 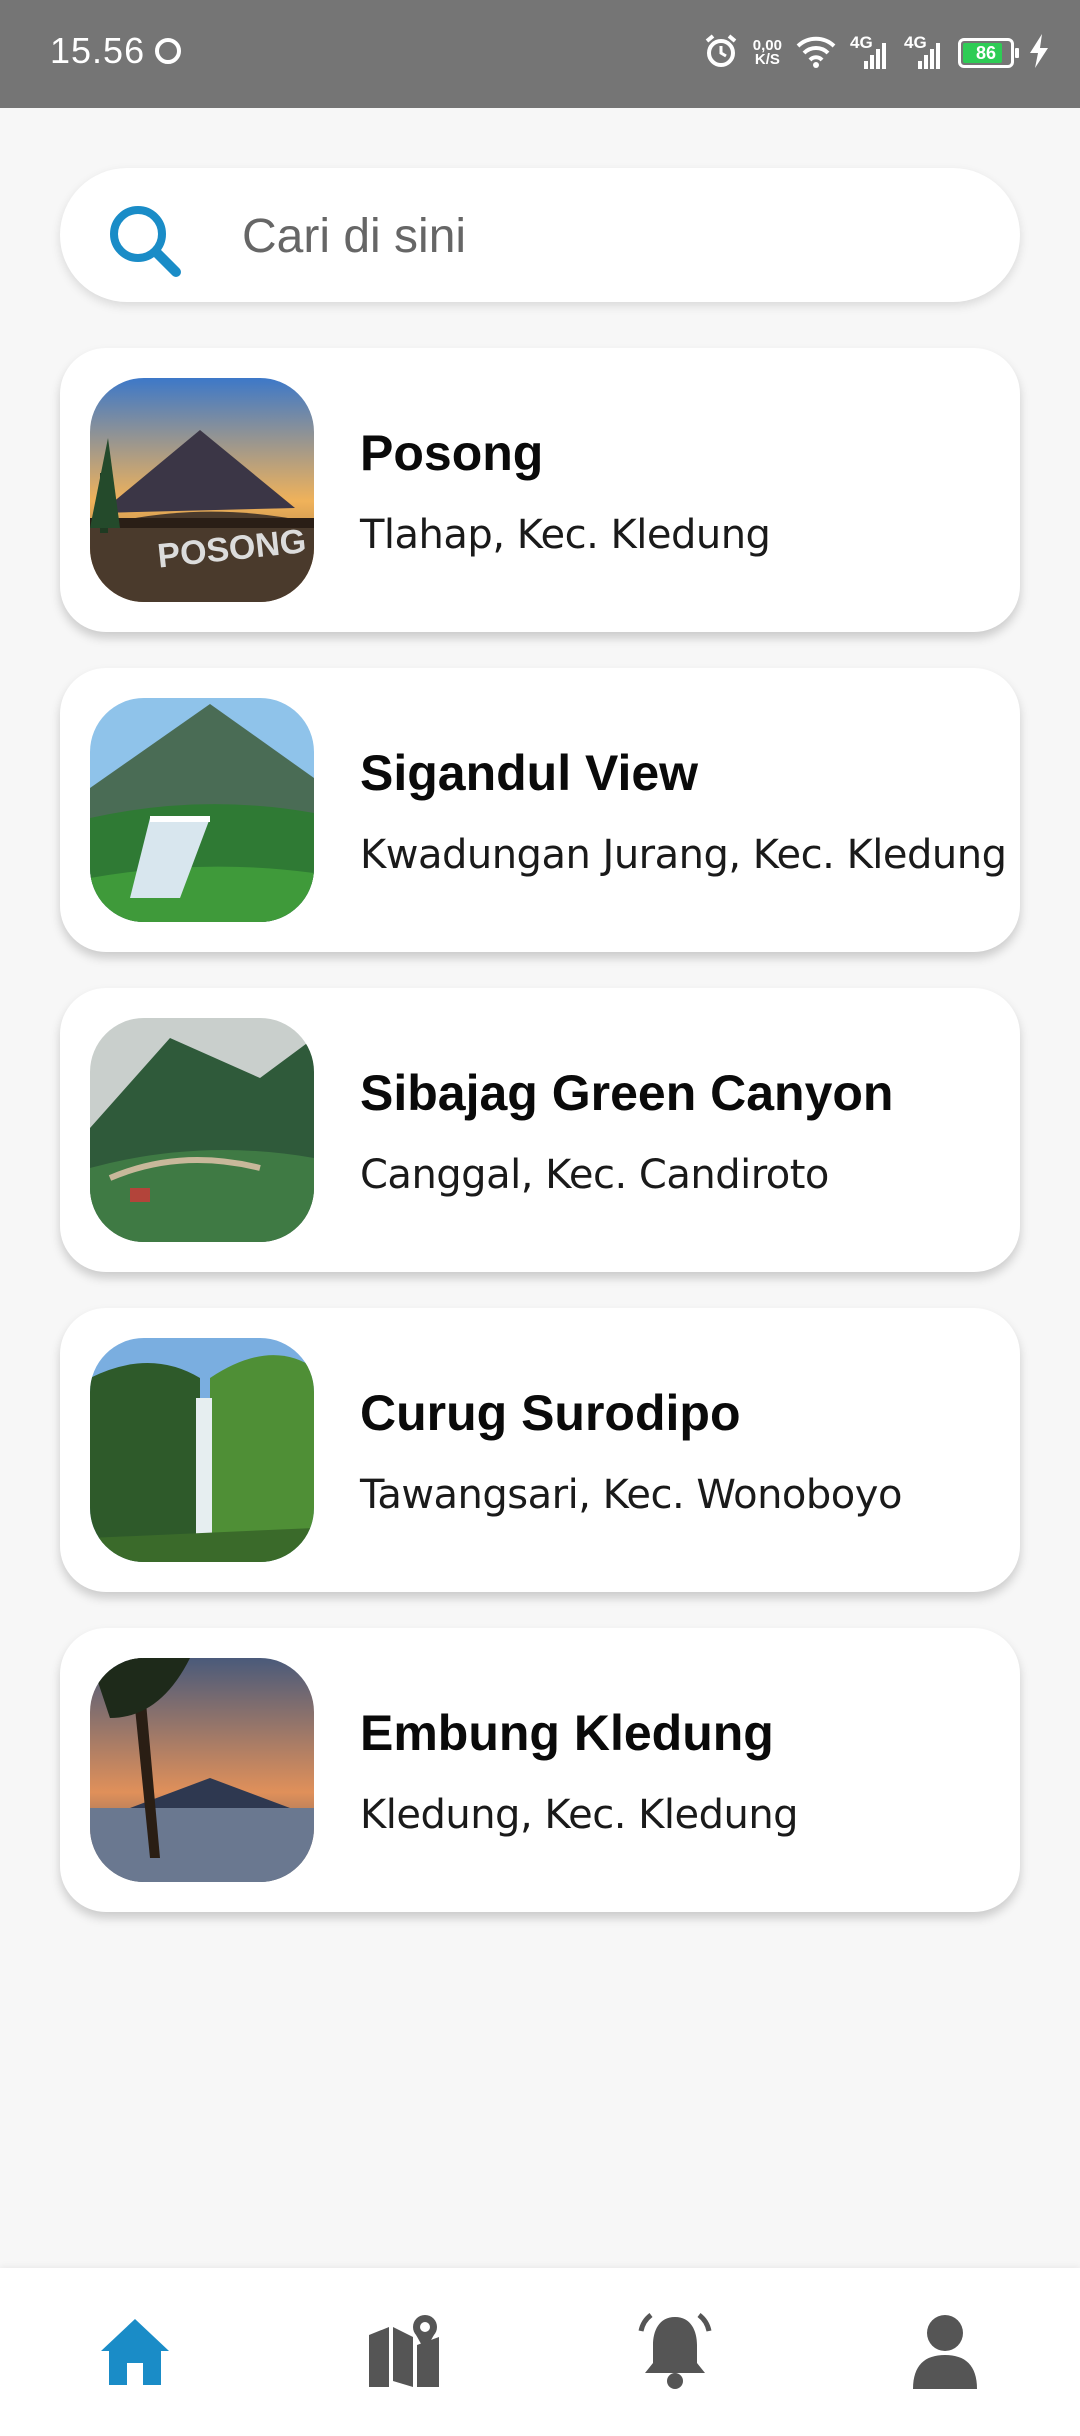 What do you see at coordinates (540, 2352) in the screenshot?
I see `bottom-navigation` at bounding box center [540, 2352].